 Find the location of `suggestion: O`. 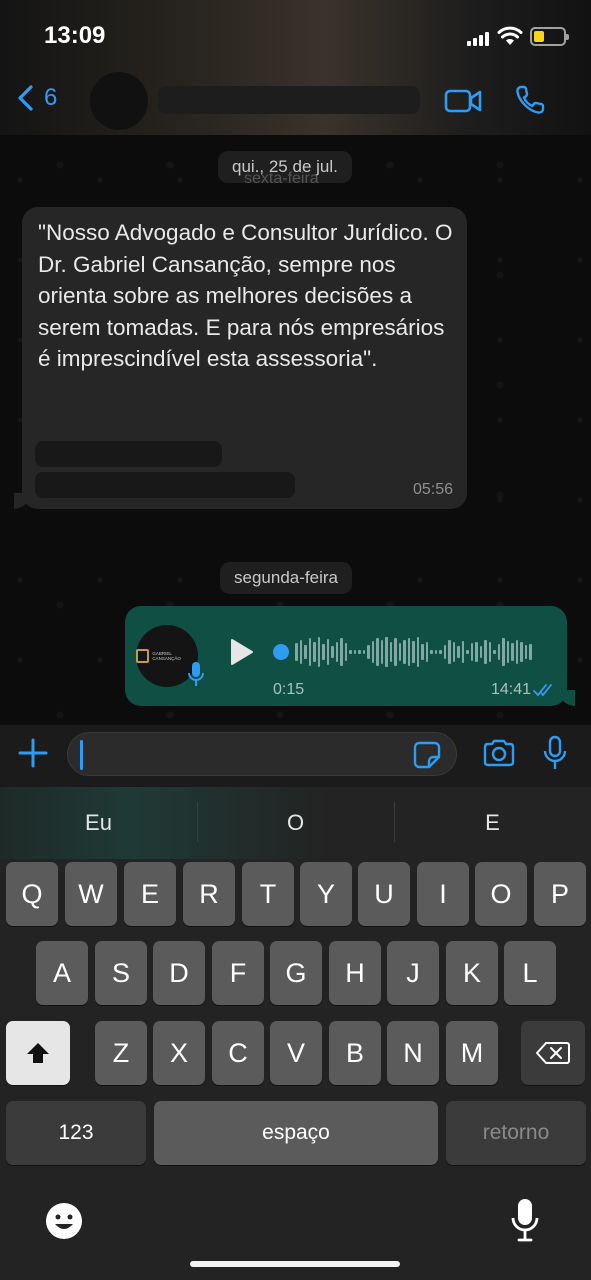

suggestion: O is located at coordinates (295, 822).